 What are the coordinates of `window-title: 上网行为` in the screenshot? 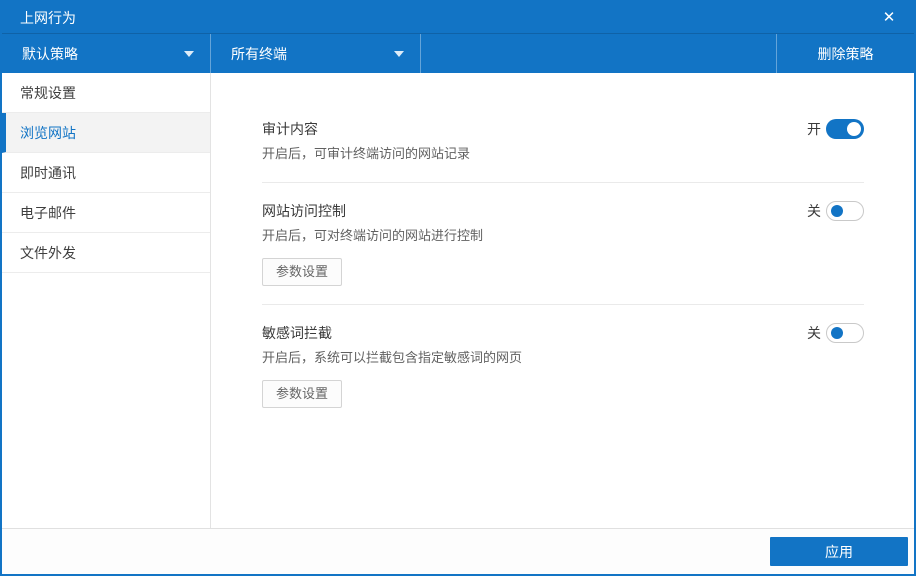 It's located at (48, 17).